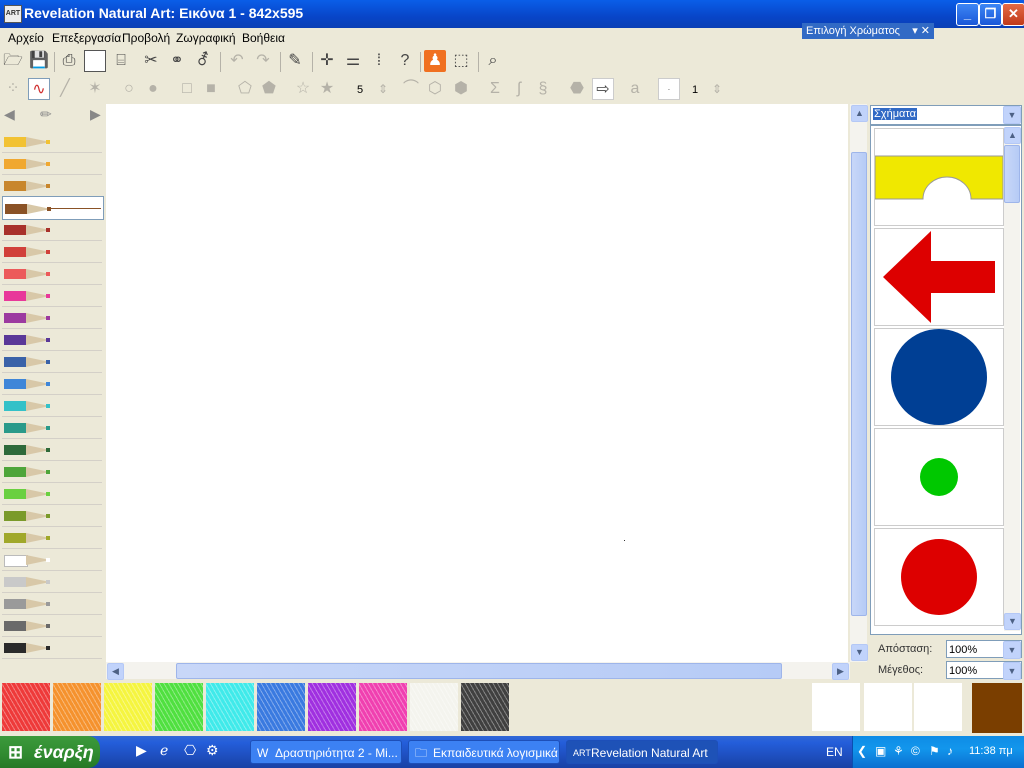 This screenshot has height=768, width=1024. Describe the element at coordinates (898, 751) in the screenshot. I see `tray-app1-icon: ⚘` at that location.